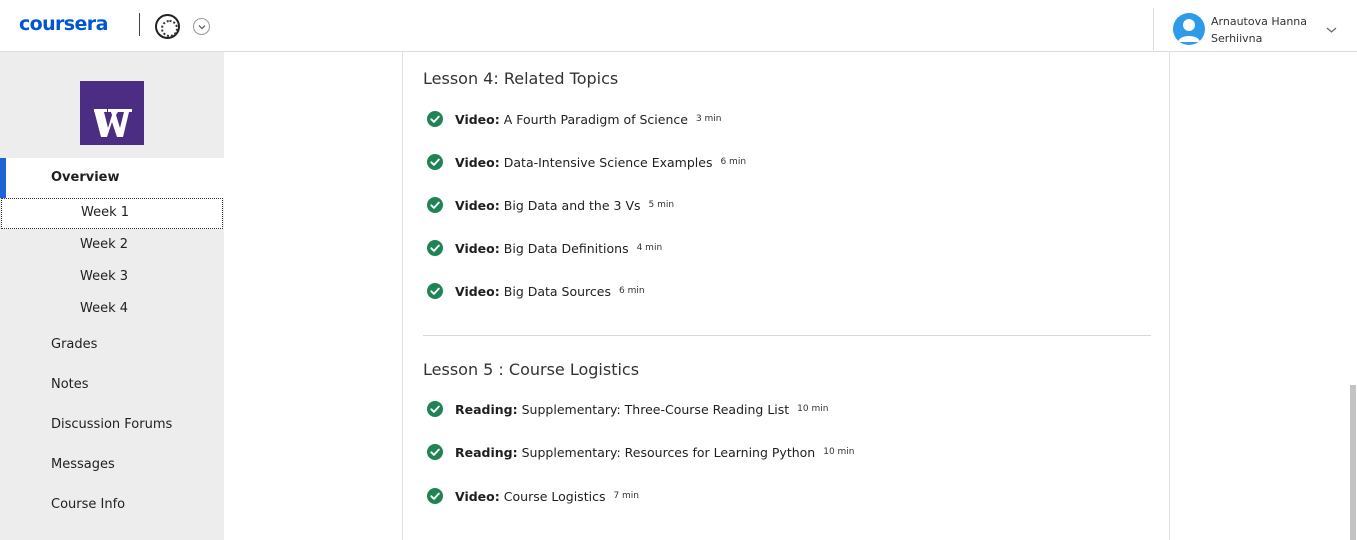 Image resolution: width=1357 pixels, height=540 pixels. I want to click on lesson-title: Lesson 5 : Course Logistics, so click(531, 369).